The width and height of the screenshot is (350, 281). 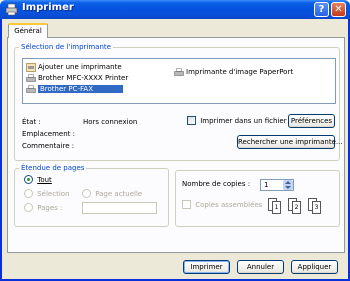 What do you see at coordinates (77, 78) in the screenshot?
I see `printer-item-brother-mfc: Brother MFC-XXXX Printer` at bounding box center [77, 78].